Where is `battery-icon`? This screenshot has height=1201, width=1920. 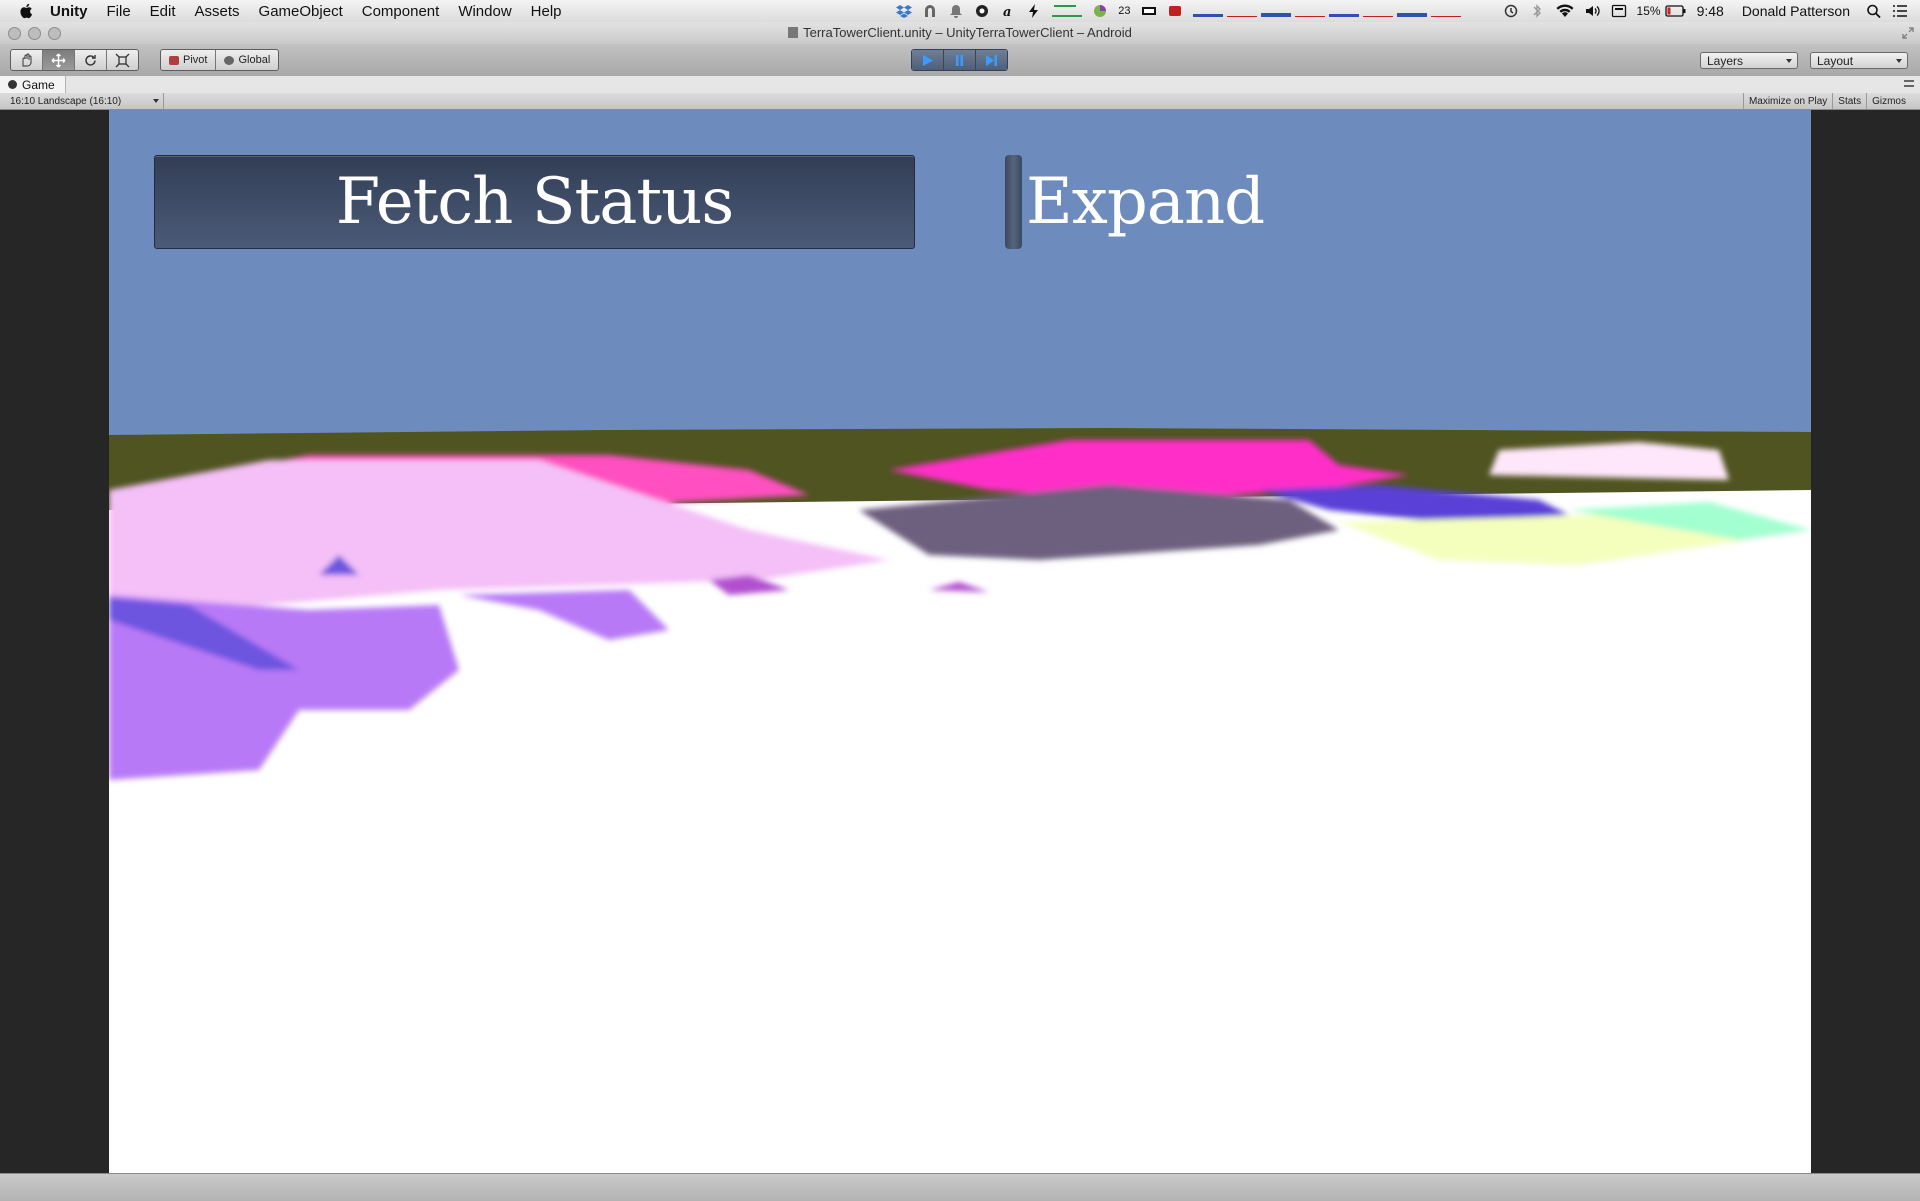 battery-icon is located at coordinates (1675, 11).